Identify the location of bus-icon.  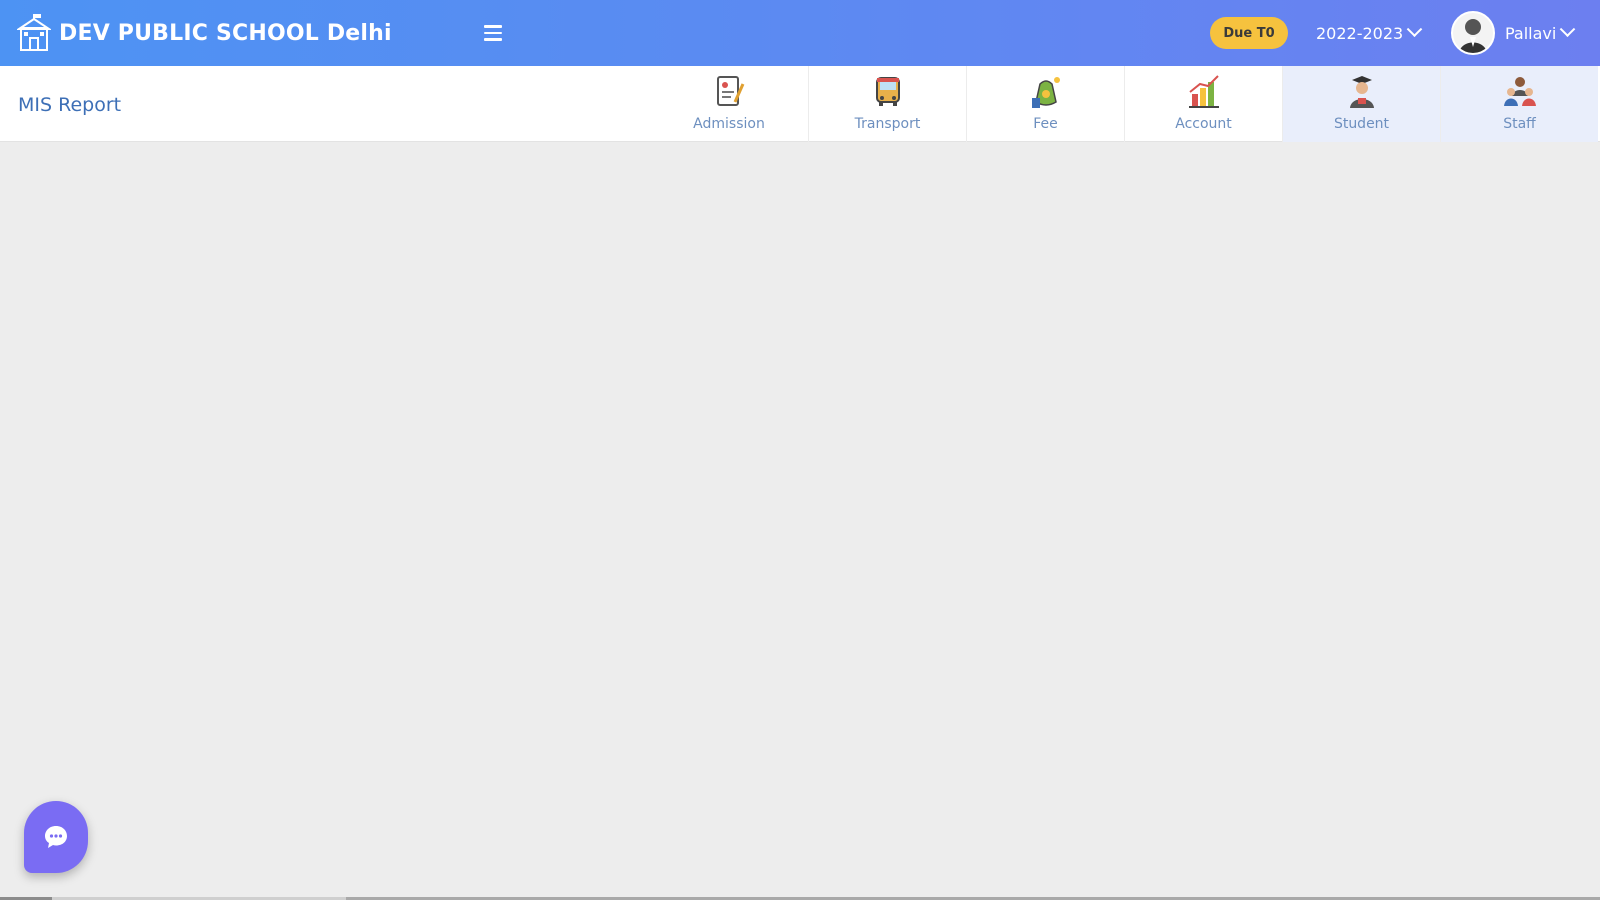
(887, 91).